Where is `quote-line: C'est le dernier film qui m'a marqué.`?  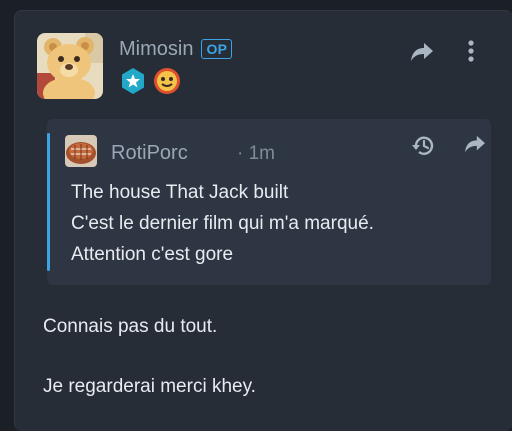
quote-line: C'est le dernier film qui m'a marqué. is located at coordinates (222, 223).